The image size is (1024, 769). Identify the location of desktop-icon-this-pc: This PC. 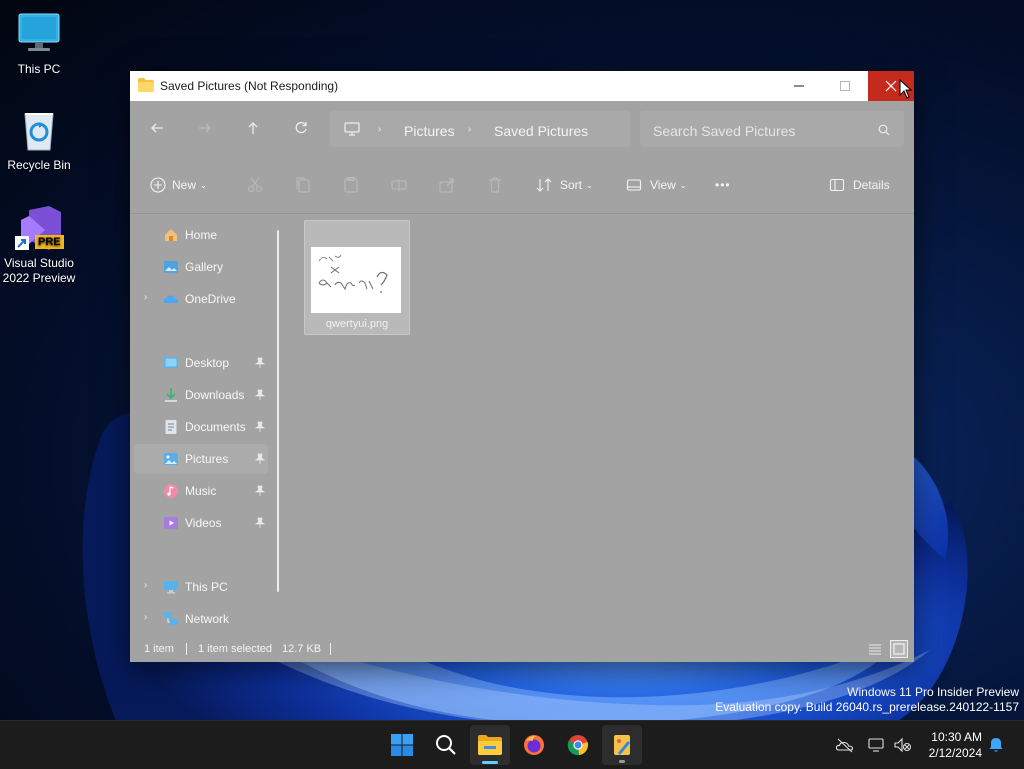
(39, 43).